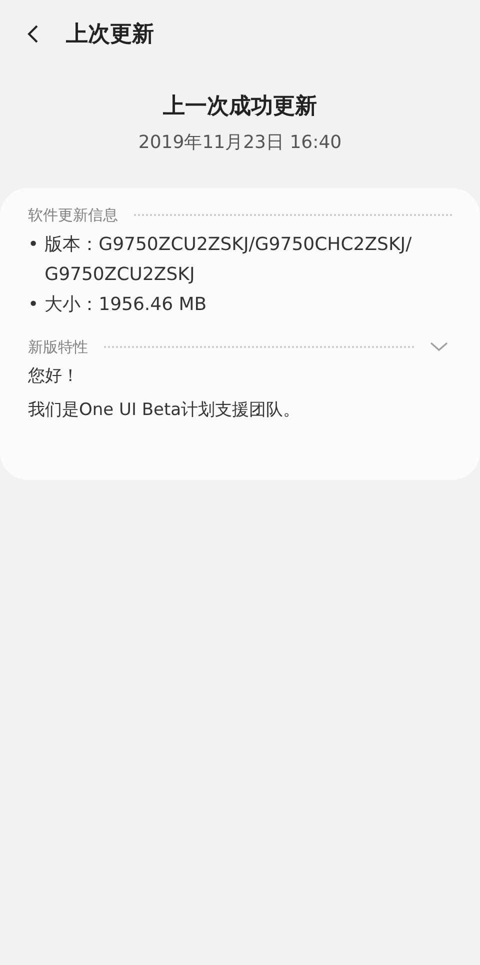  I want to click on info-text: 大小：1956.46 MB, so click(125, 305).